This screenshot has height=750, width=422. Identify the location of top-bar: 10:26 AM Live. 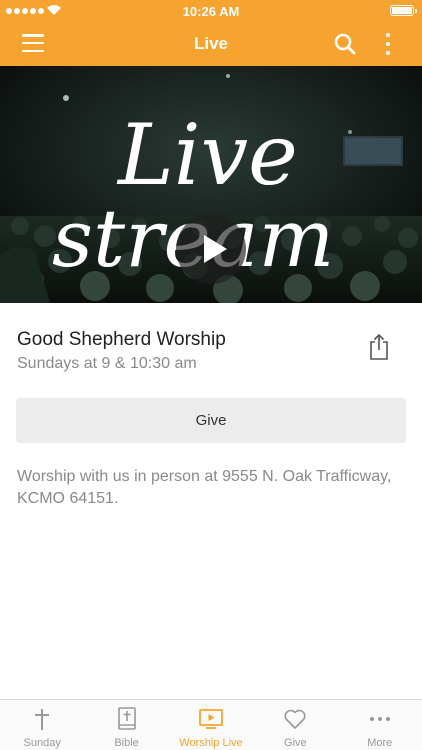
(211, 33).